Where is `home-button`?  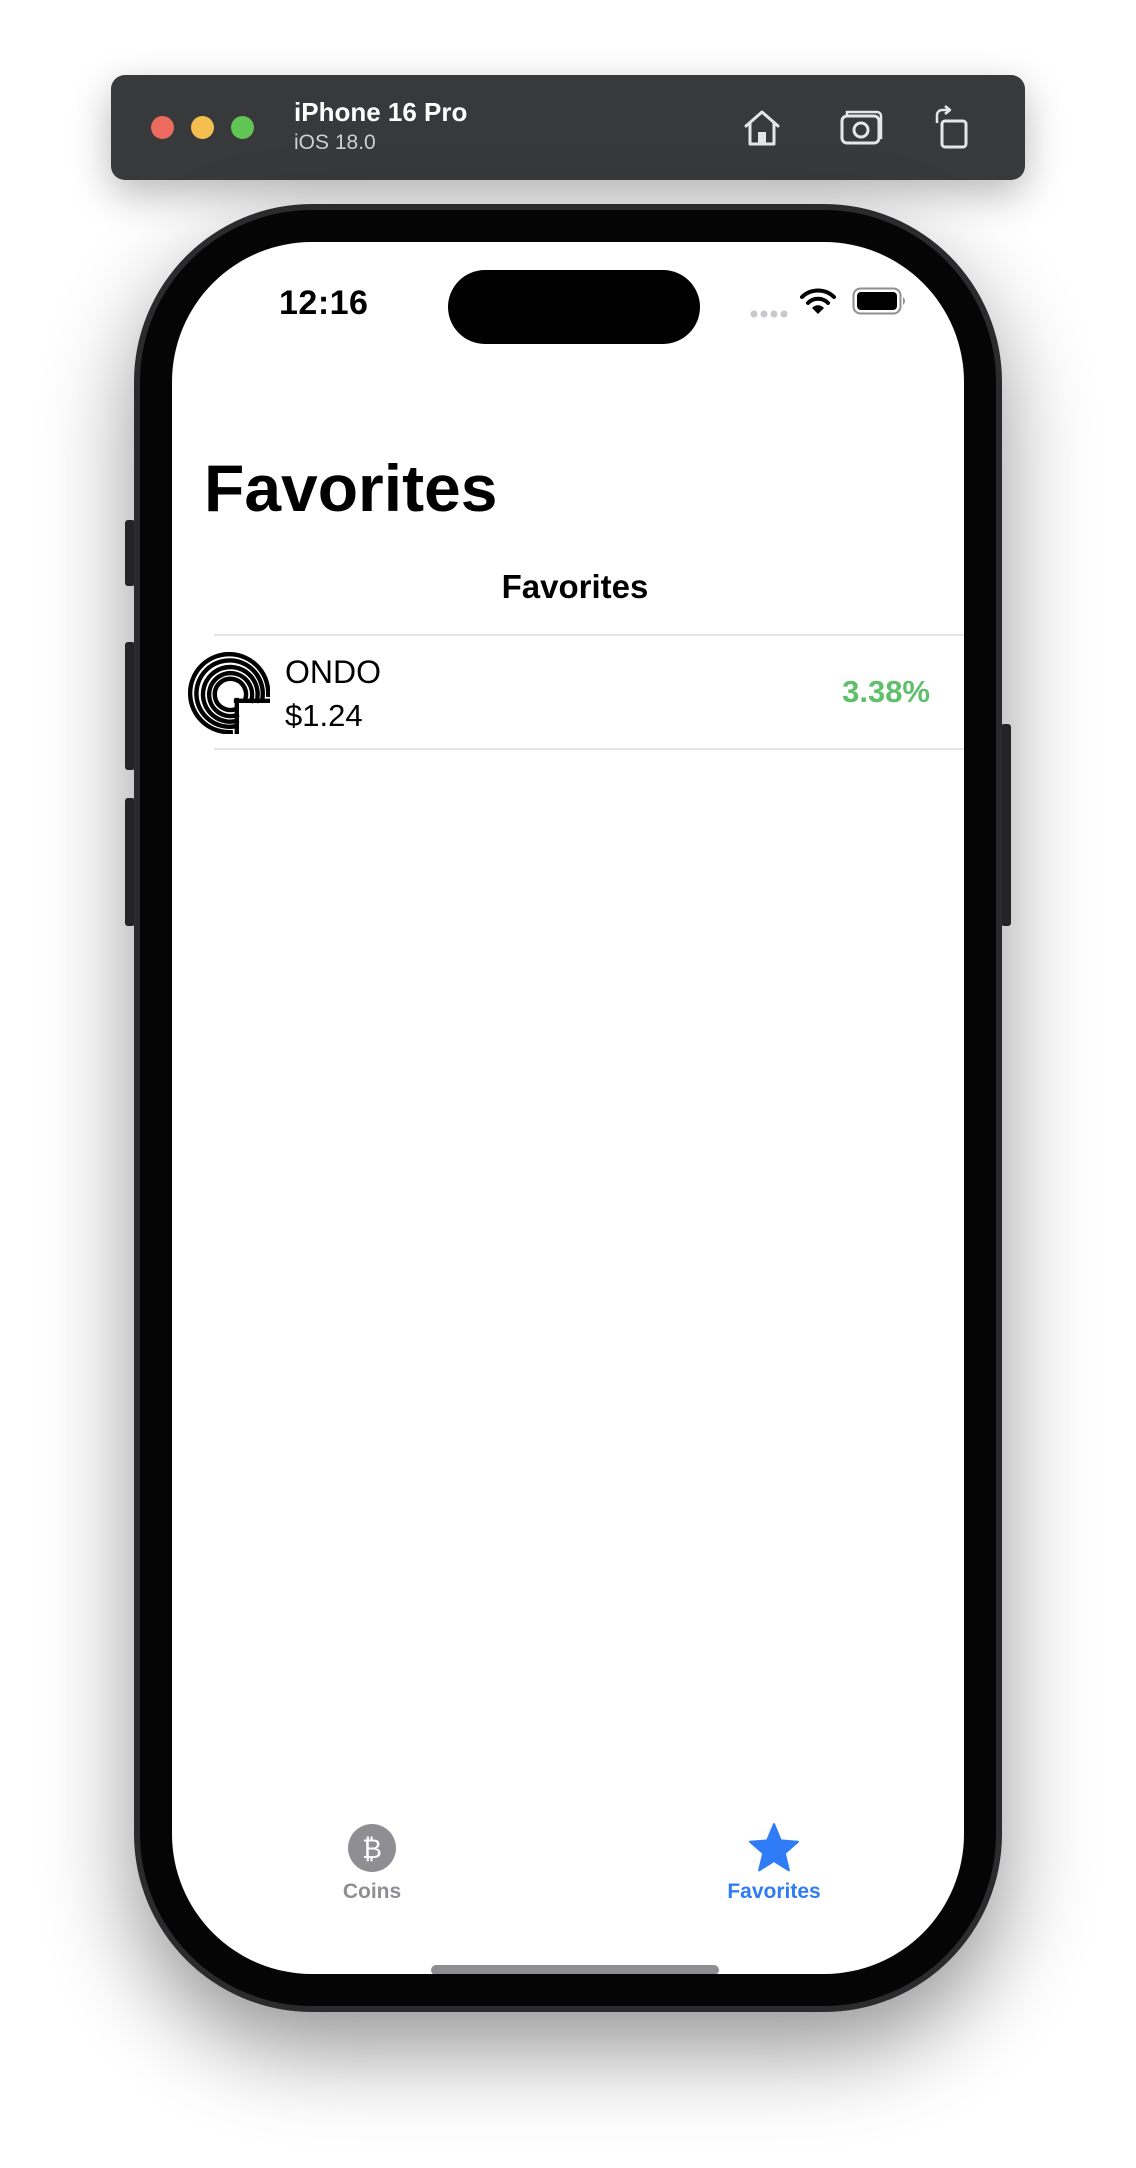
home-button is located at coordinates (762, 128).